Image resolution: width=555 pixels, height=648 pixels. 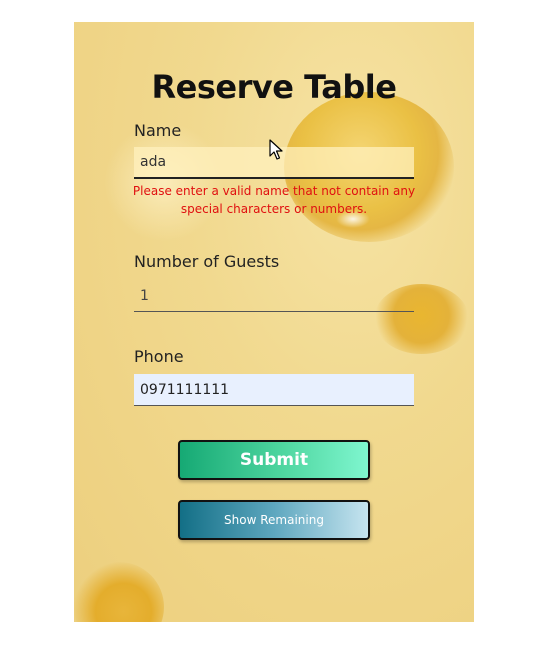 I want to click on page-title: Reserve Table, so click(x=274, y=87).